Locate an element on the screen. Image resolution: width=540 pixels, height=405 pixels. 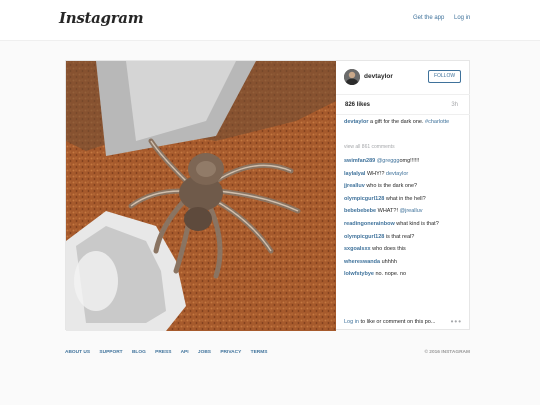
likes-count: 826 likes is located at coordinates (357, 105).